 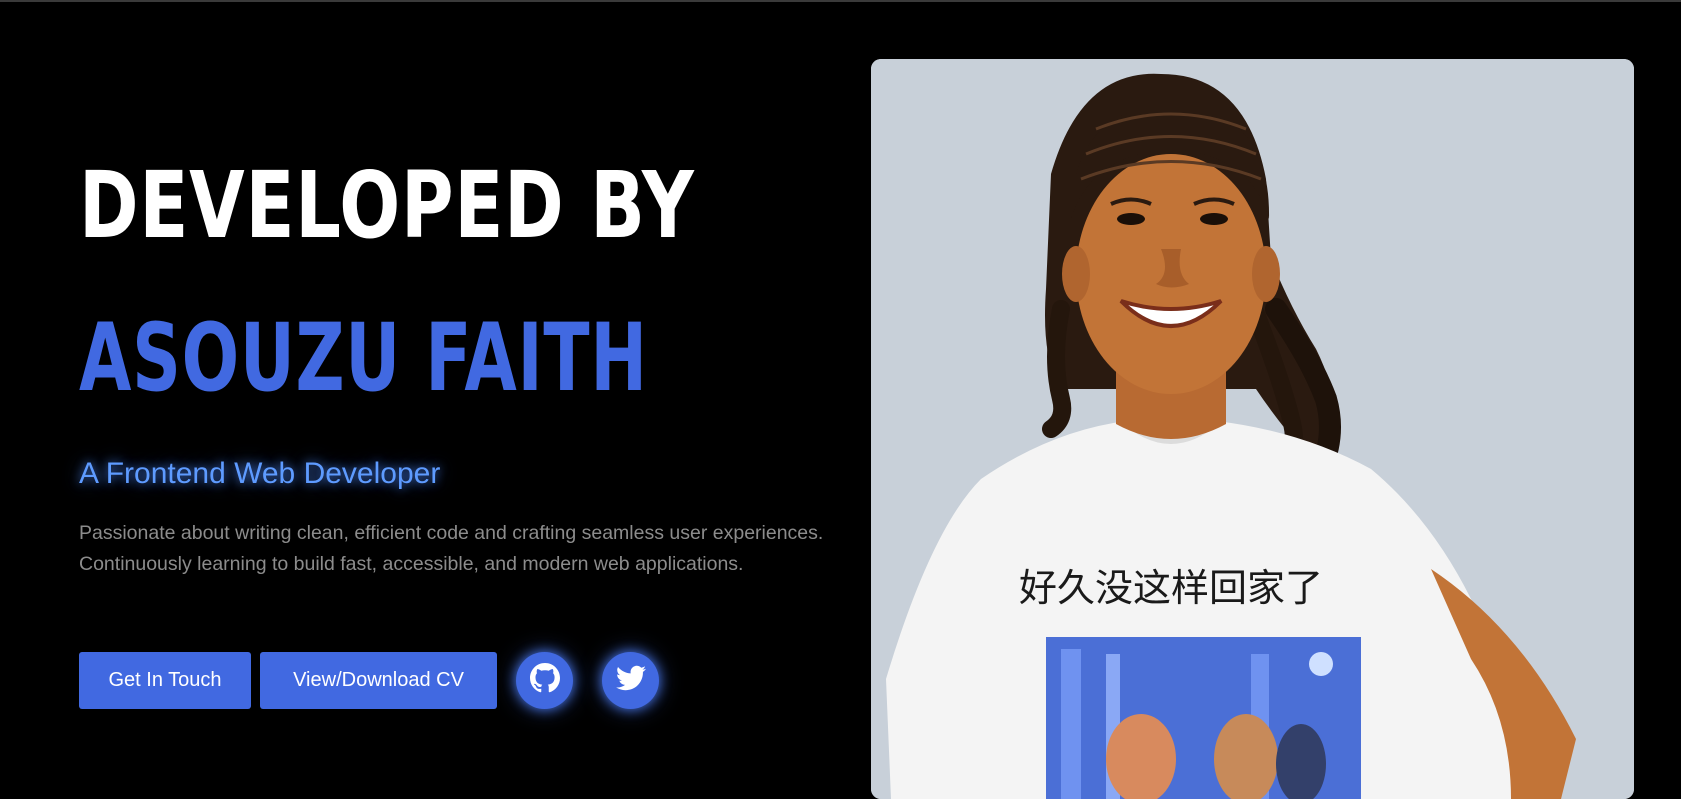 I want to click on github-icon, so click(x=544, y=680).